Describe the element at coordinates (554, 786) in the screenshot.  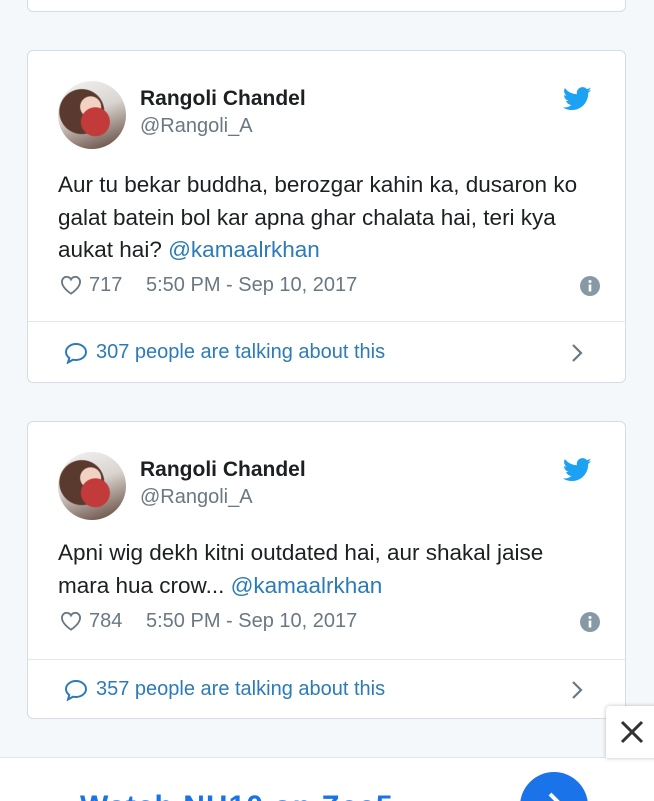
I see `ad-go-button` at that location.